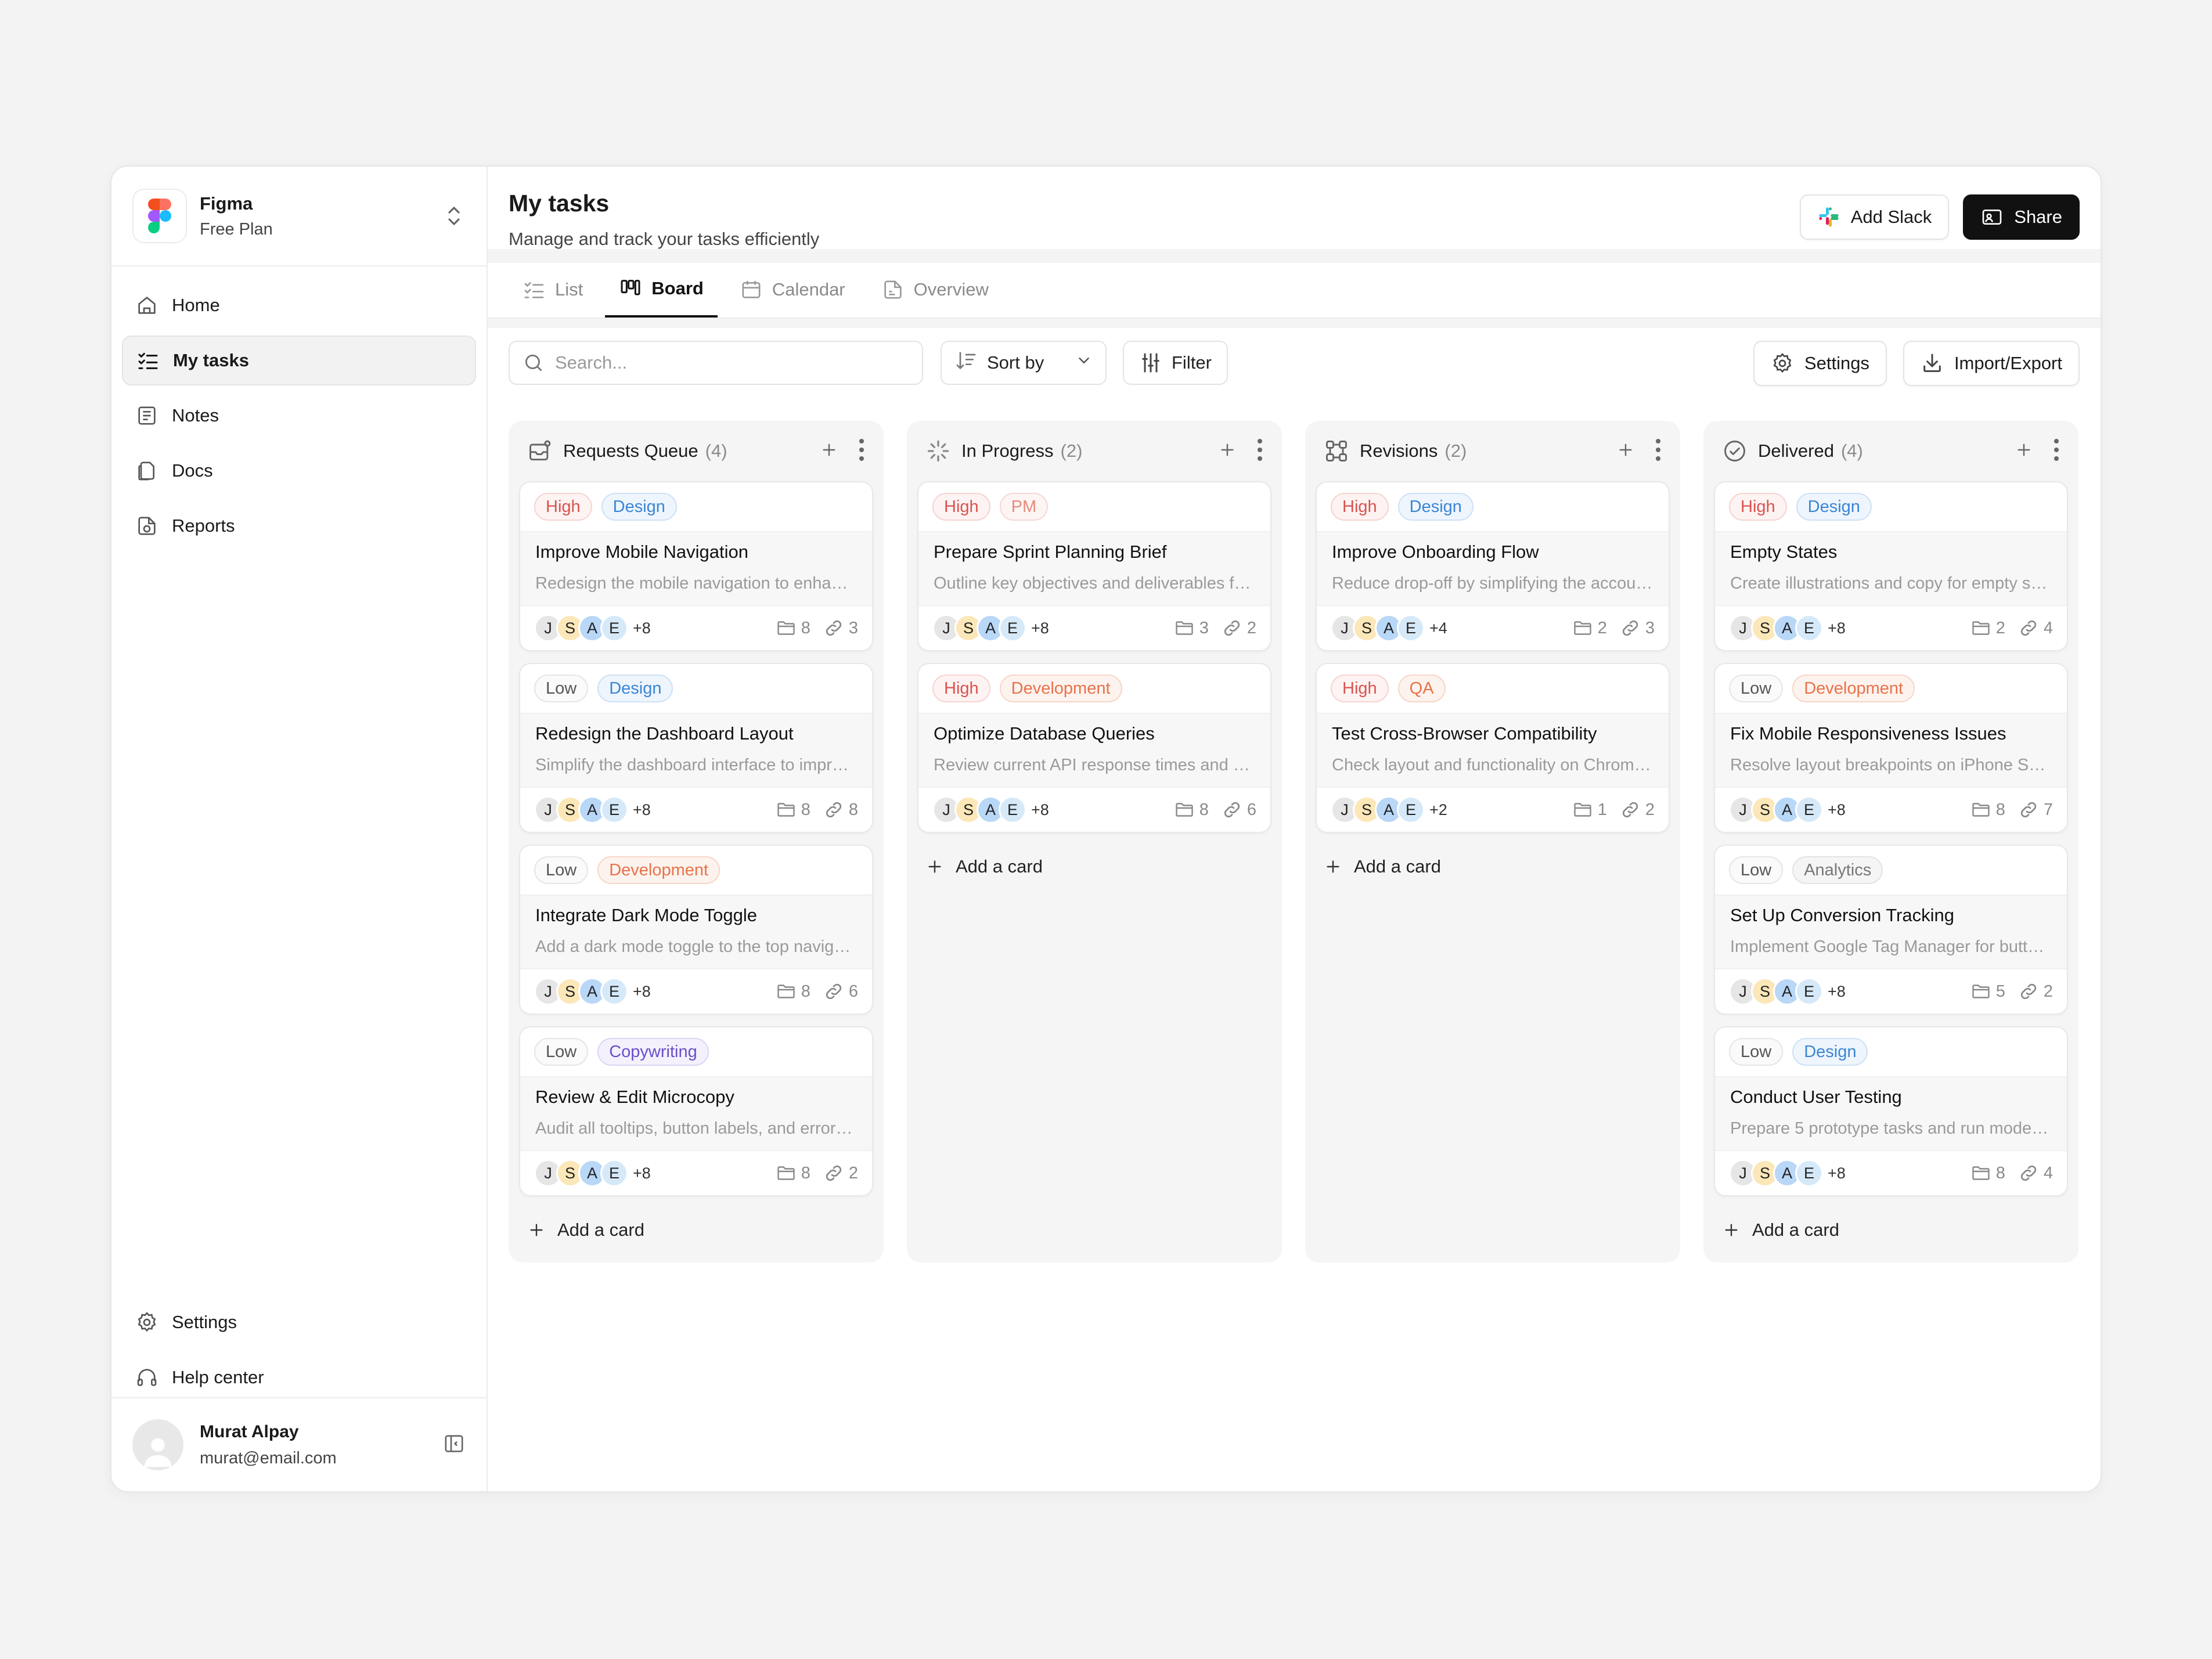 The width and height of the screenshot is (2212, 1659). Describe the element at coordinates (299, 305) in the screenshot. I see `sidebar-item-home: Home` at that location.